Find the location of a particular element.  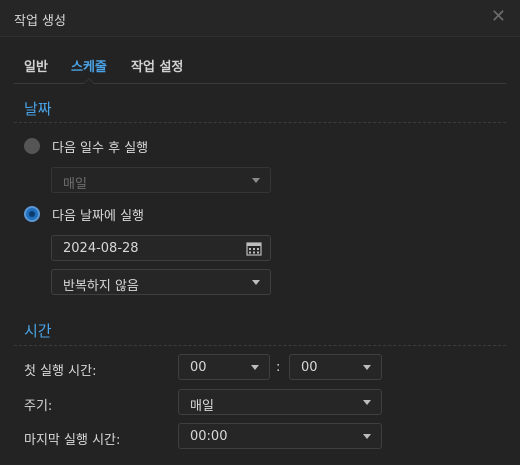

run-after-days-label: 다음 일수 후 실행 is located at coordinates (100, 148).